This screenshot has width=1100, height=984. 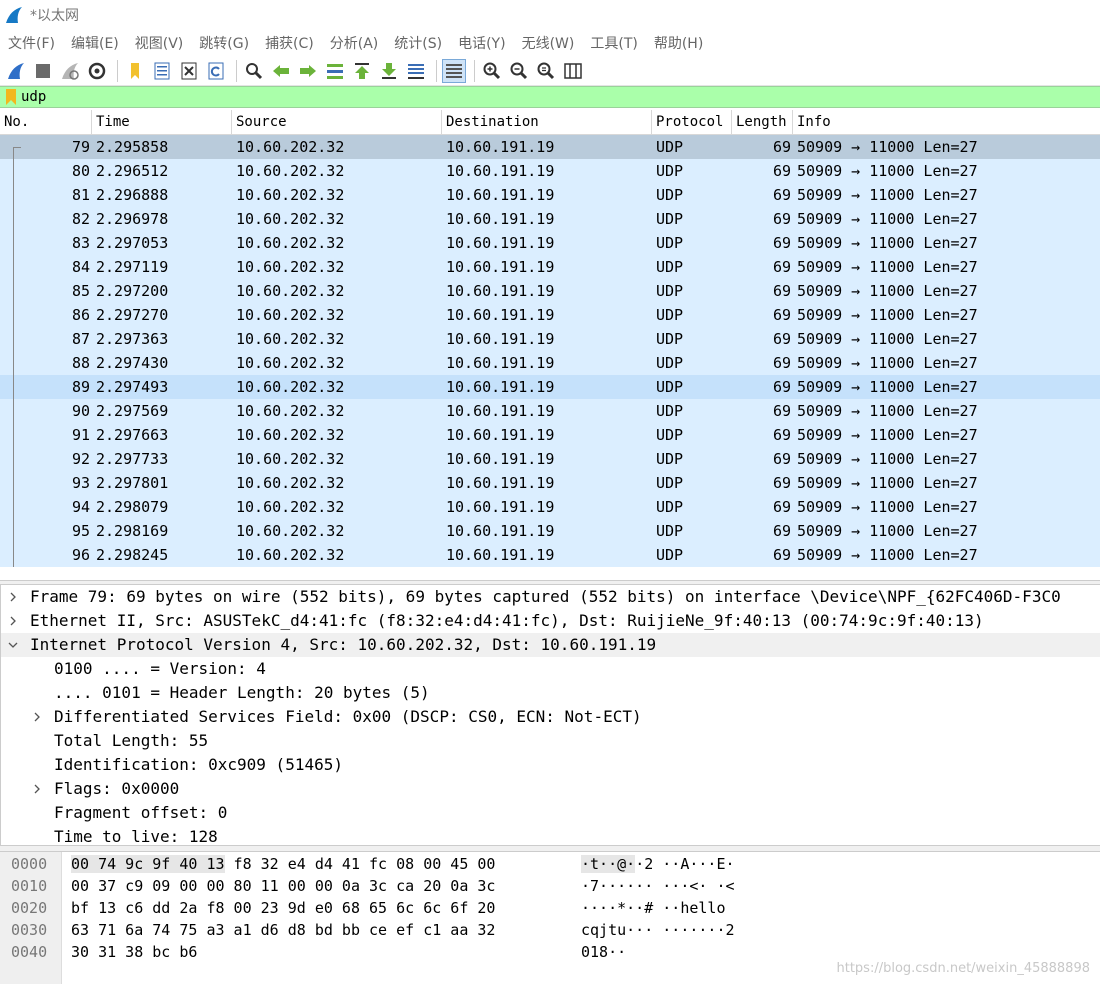 What do you see at coordinates (547, 122) in the screenshot?
I see `column-header-destination: Destination` at bounding box center [547, 122].